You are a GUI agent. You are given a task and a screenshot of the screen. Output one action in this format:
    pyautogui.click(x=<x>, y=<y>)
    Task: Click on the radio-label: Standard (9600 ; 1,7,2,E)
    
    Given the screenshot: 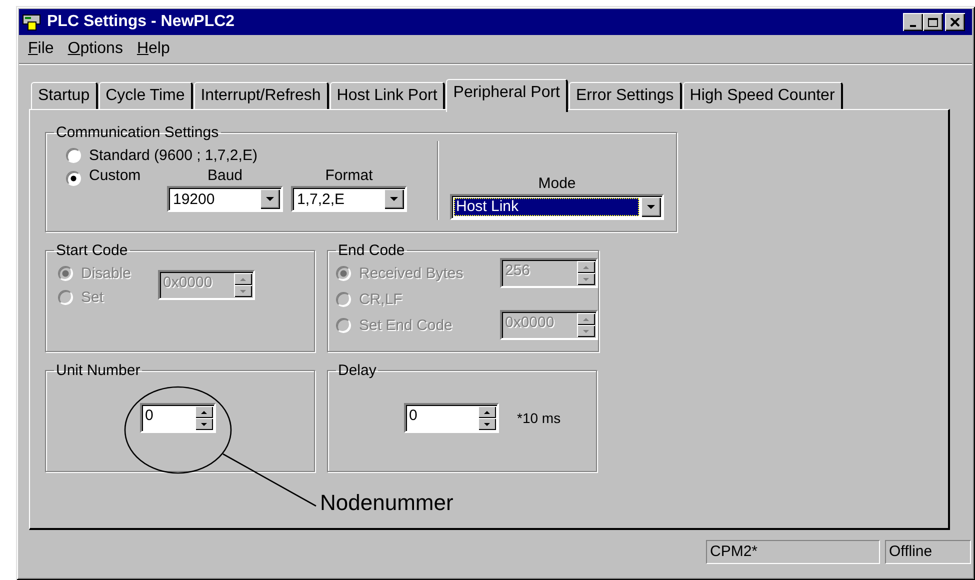 What is the action you would take?
    pyautogui.click(x=173, y=155)
    